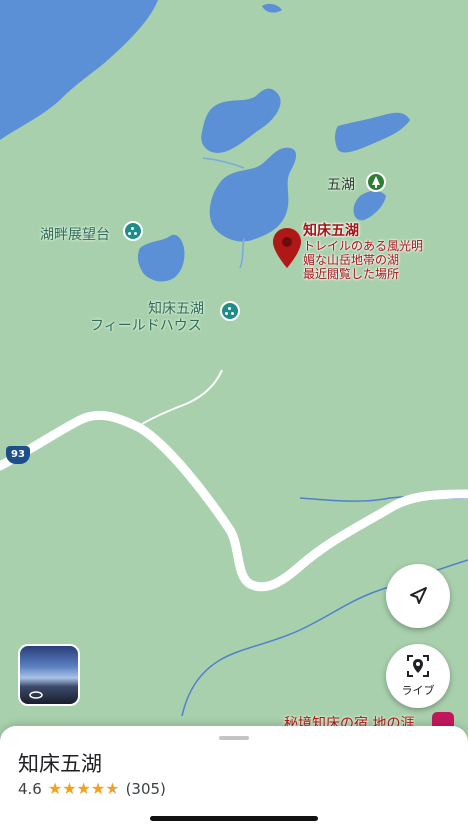 The width and height of the screenshot is (468, 830). I want to click on pin-desc-1: トレイルのある風光明, so click(363, 246).